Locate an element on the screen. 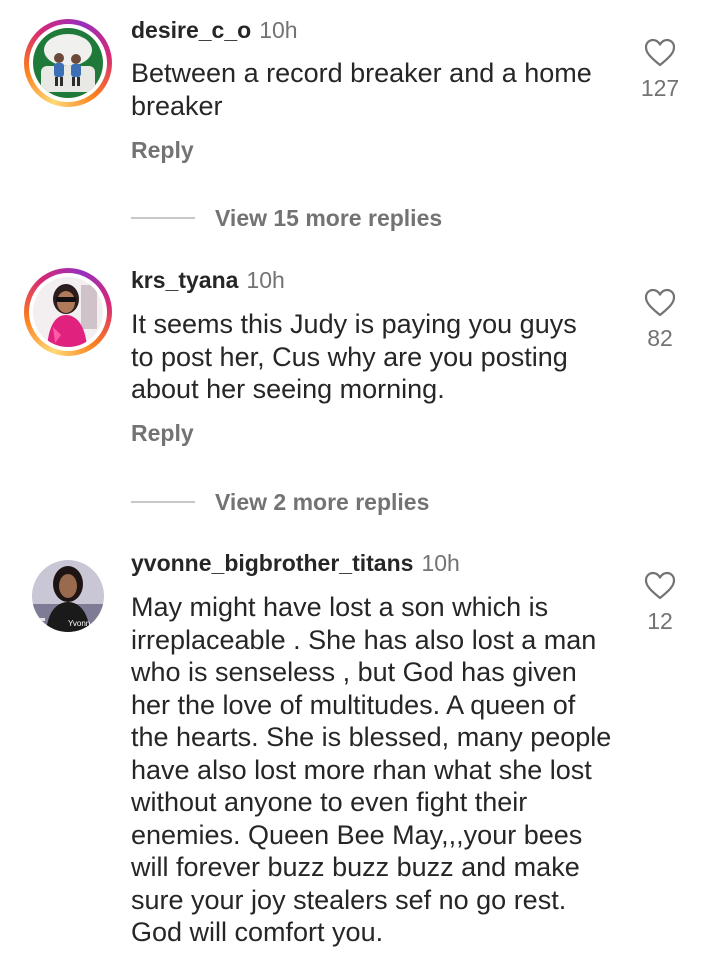 The height and width of the screenshot is (965, 720). username: krs_tyana is located at coordinates (184, 280).